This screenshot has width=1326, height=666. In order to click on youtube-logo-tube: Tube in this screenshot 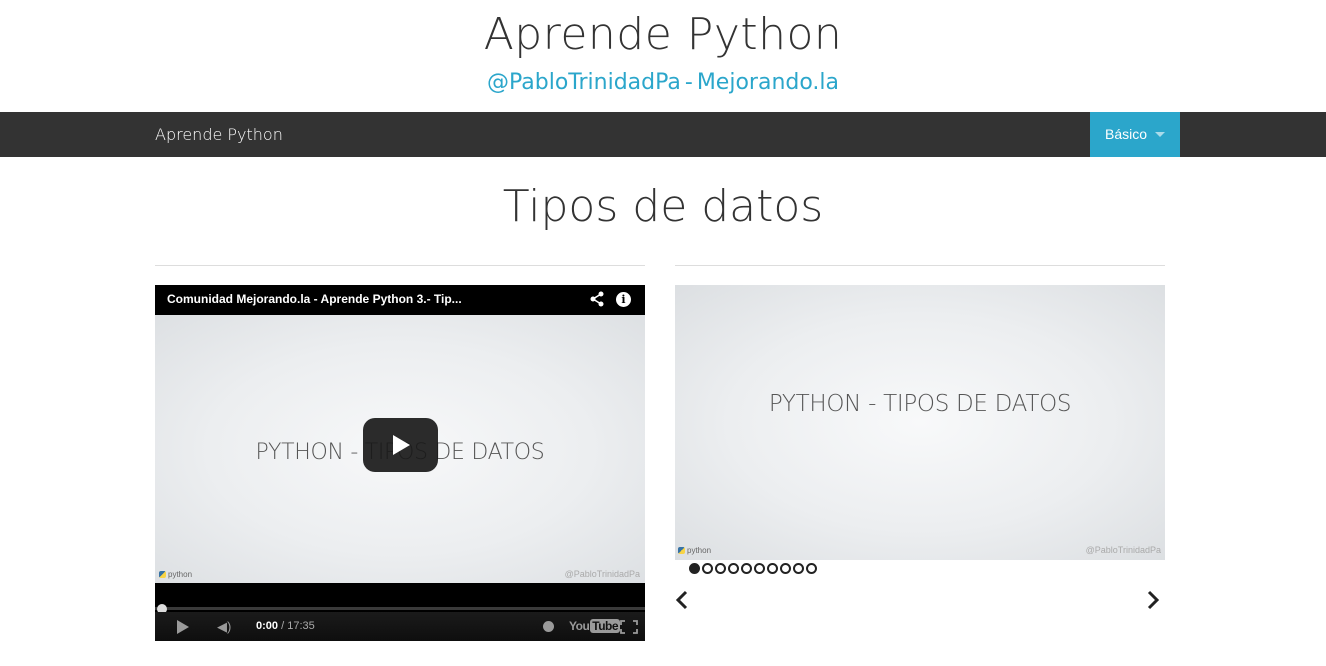, I will do `click(605, 626)`.